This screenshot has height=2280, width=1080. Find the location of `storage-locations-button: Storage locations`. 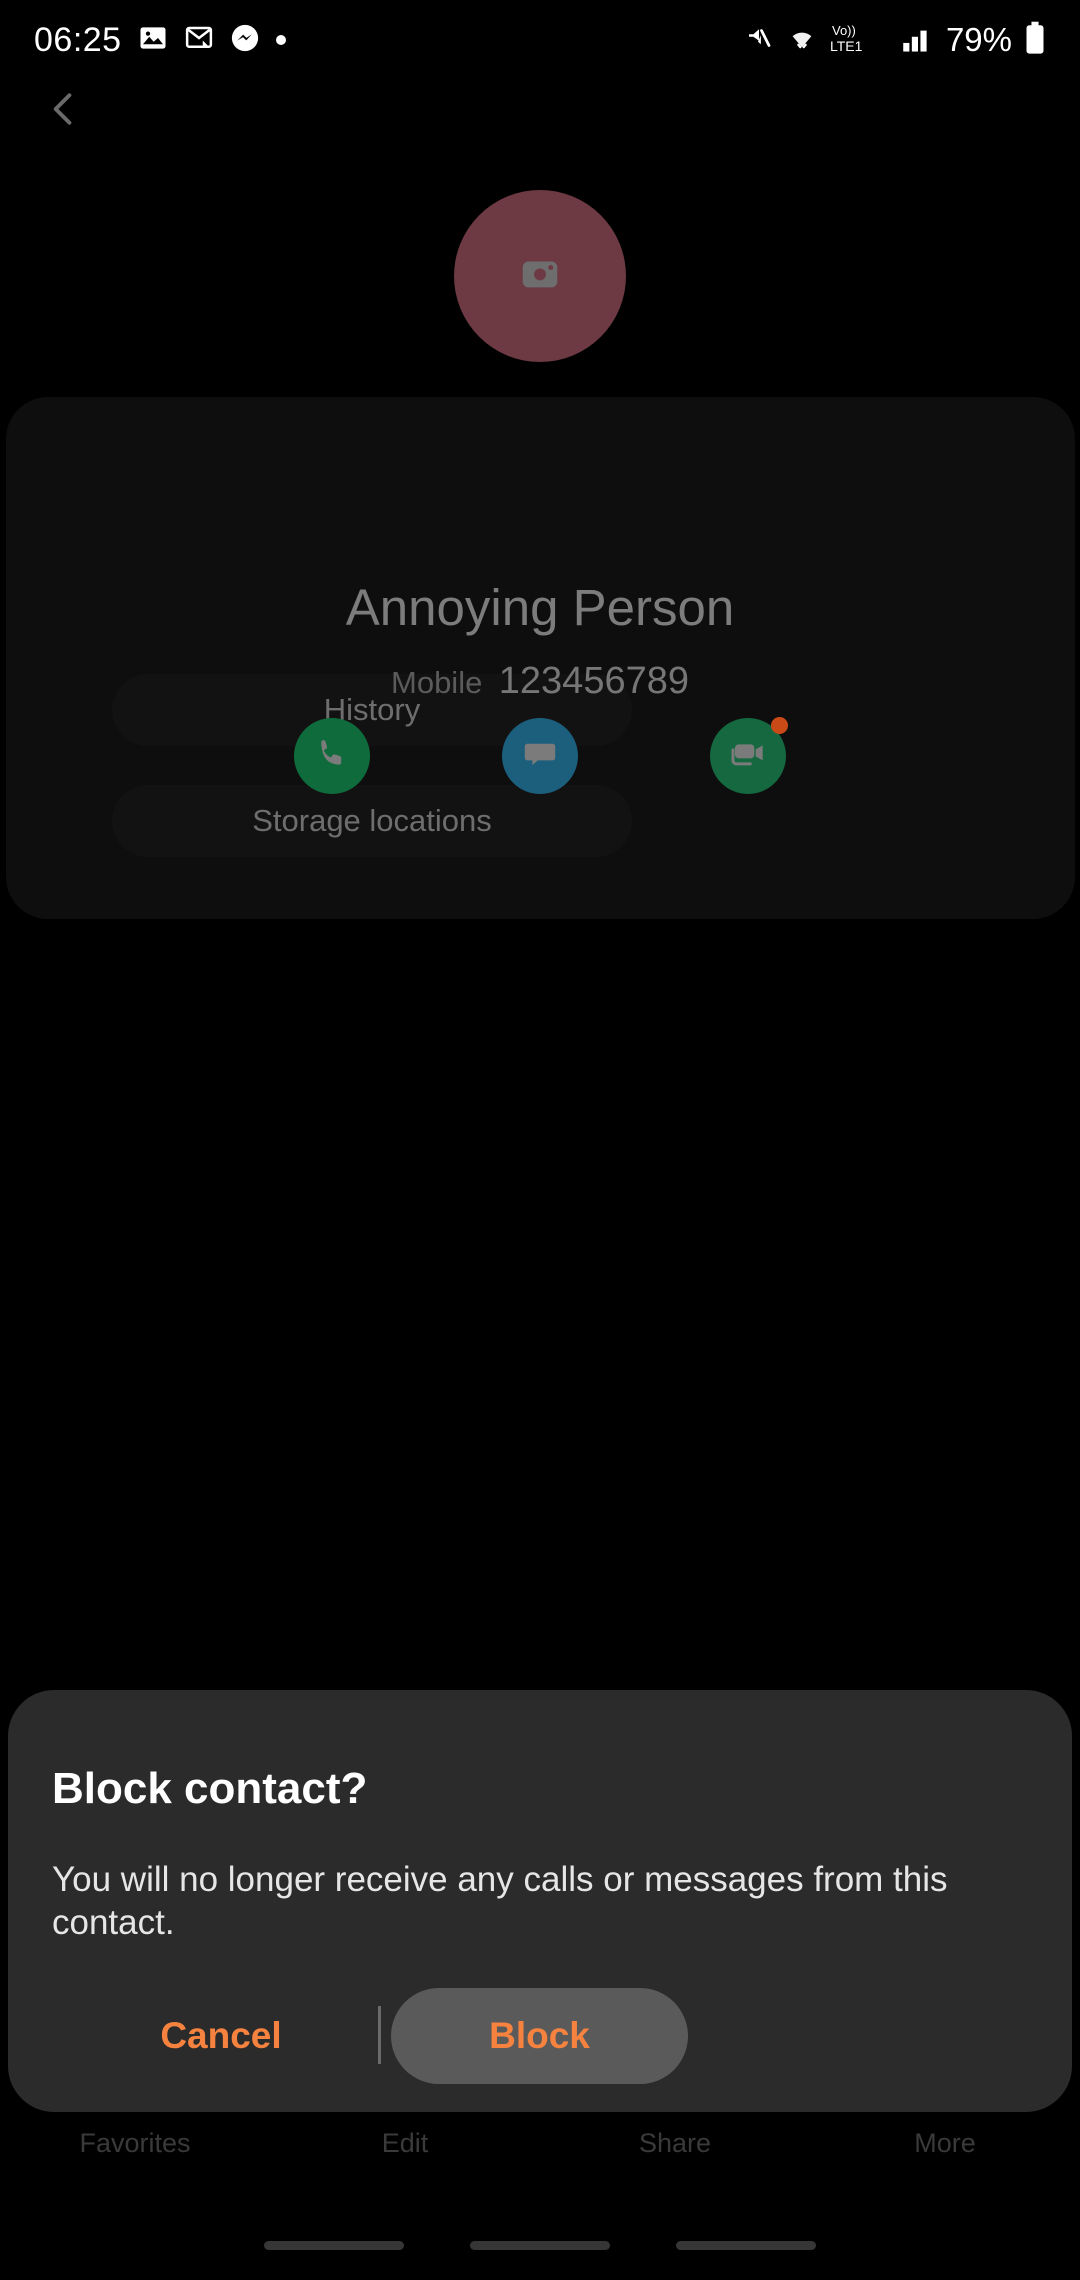

storage-locations-button: Storage locations is located at coordinates (372, 821).